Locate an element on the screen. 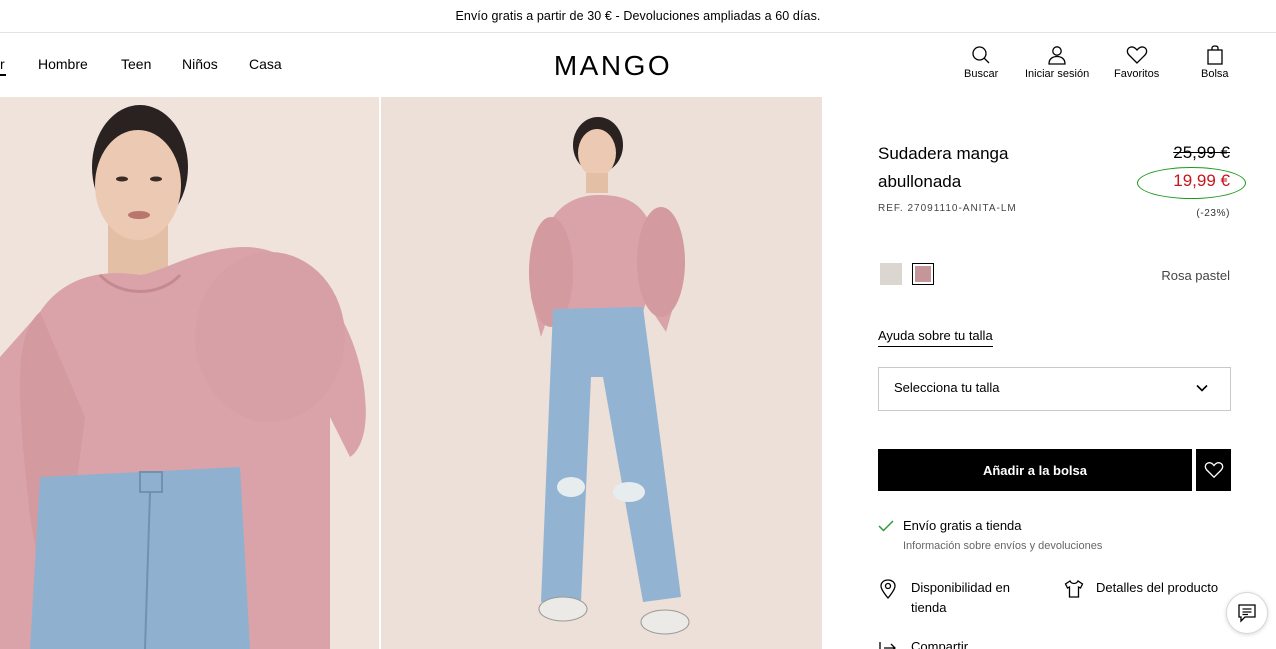  store-availability-button: Disponibilidad en tienda is located at coordinates (955, 598).